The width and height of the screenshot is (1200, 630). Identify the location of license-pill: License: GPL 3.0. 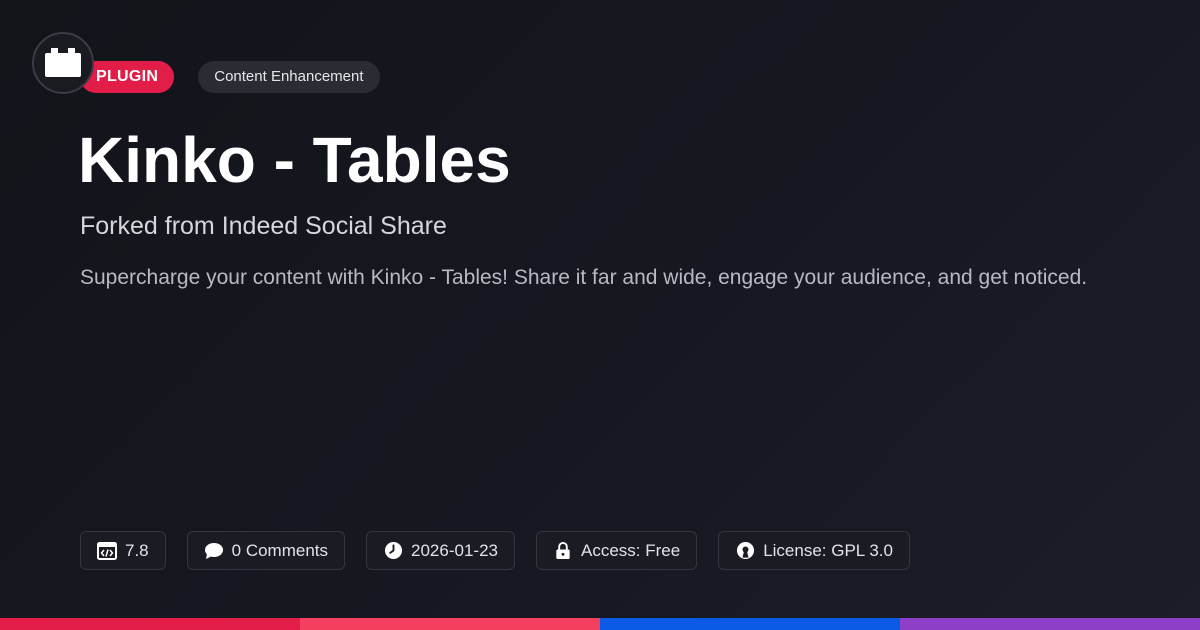
(814, 550).